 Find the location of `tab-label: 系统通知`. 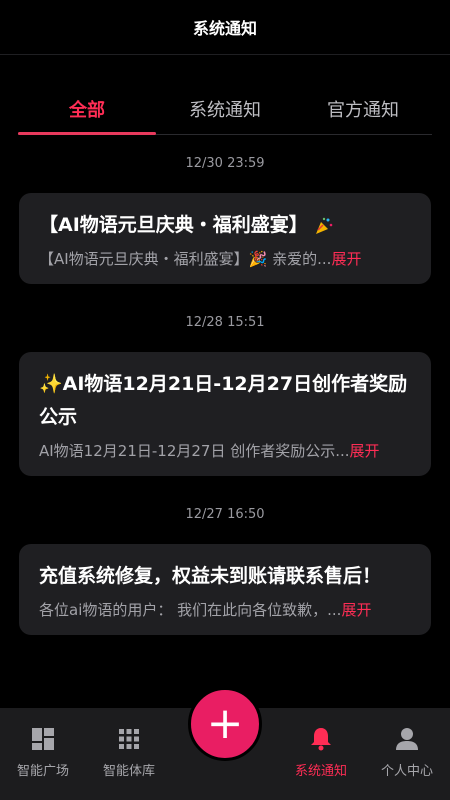

tab-label: 系统通知 is located at coordinates (225, 110).